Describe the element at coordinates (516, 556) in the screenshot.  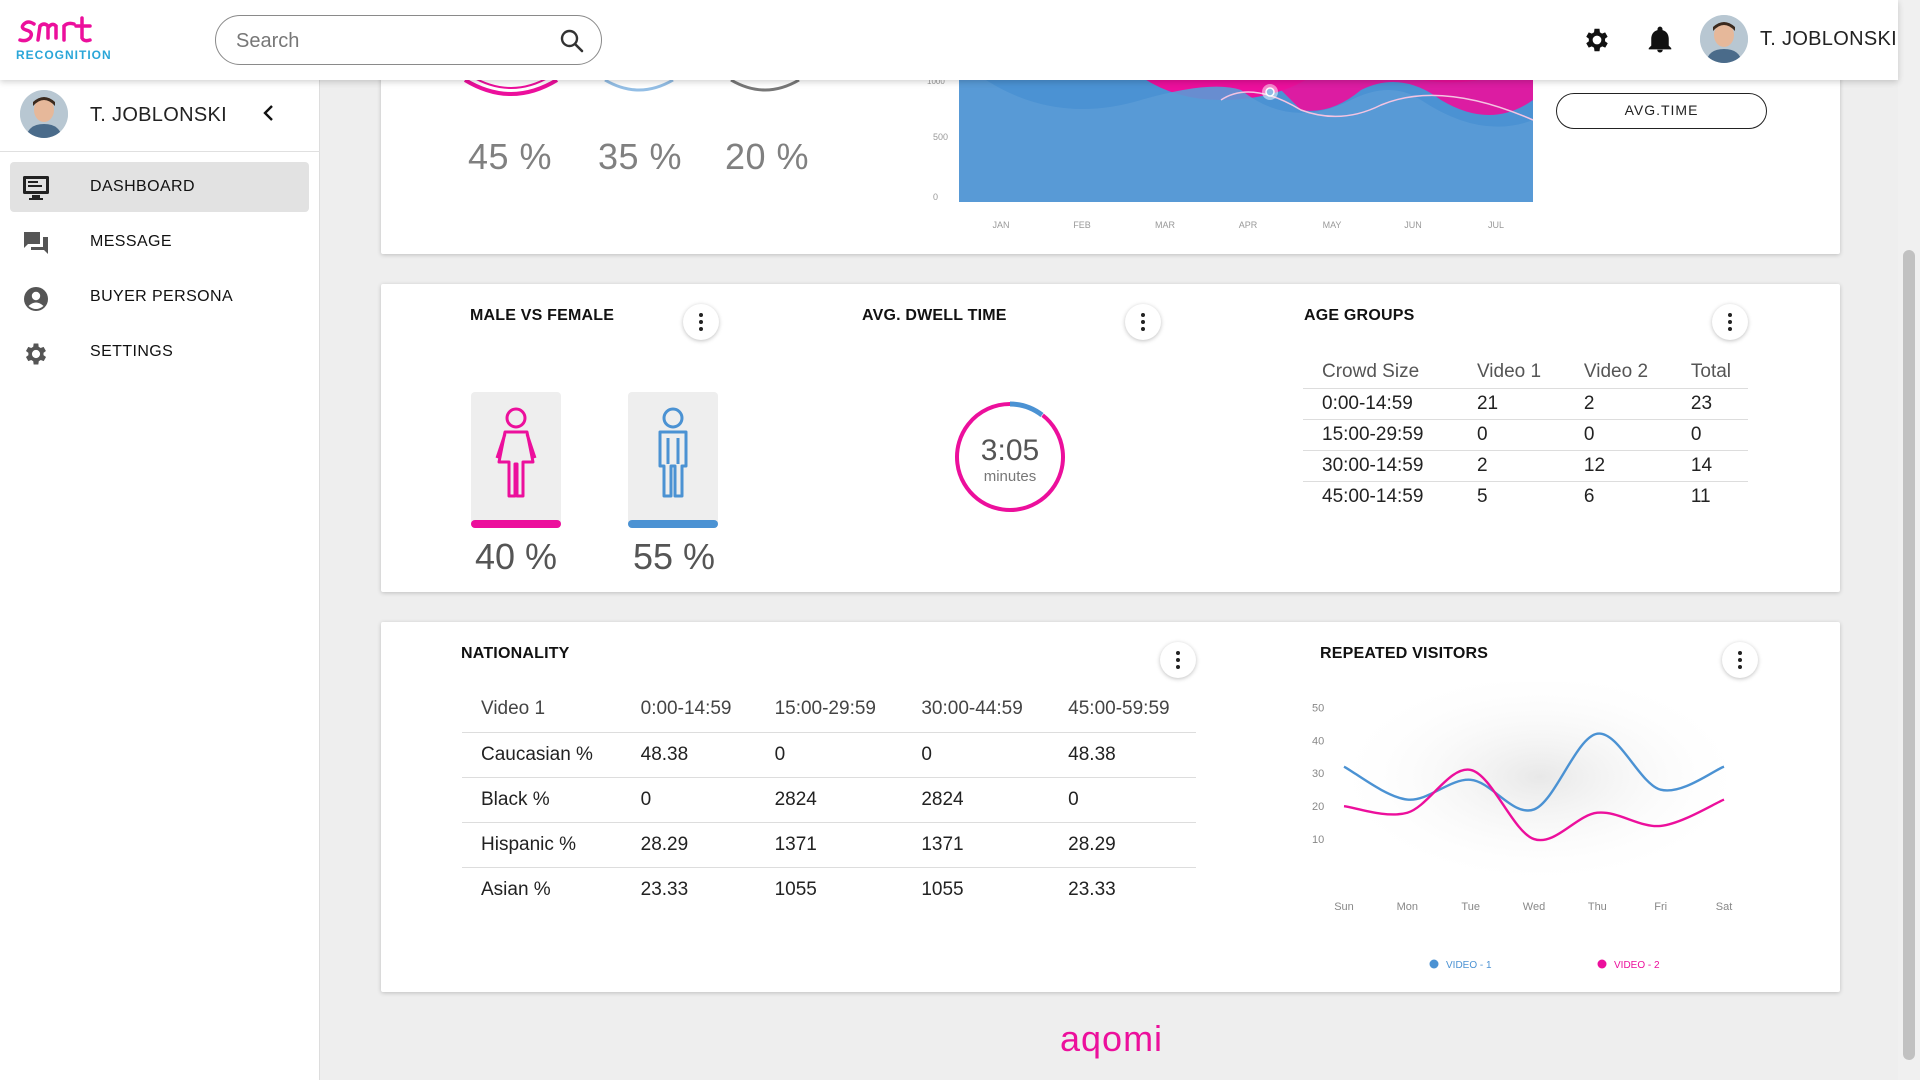
I see `female-percent: 40 %` at that location.